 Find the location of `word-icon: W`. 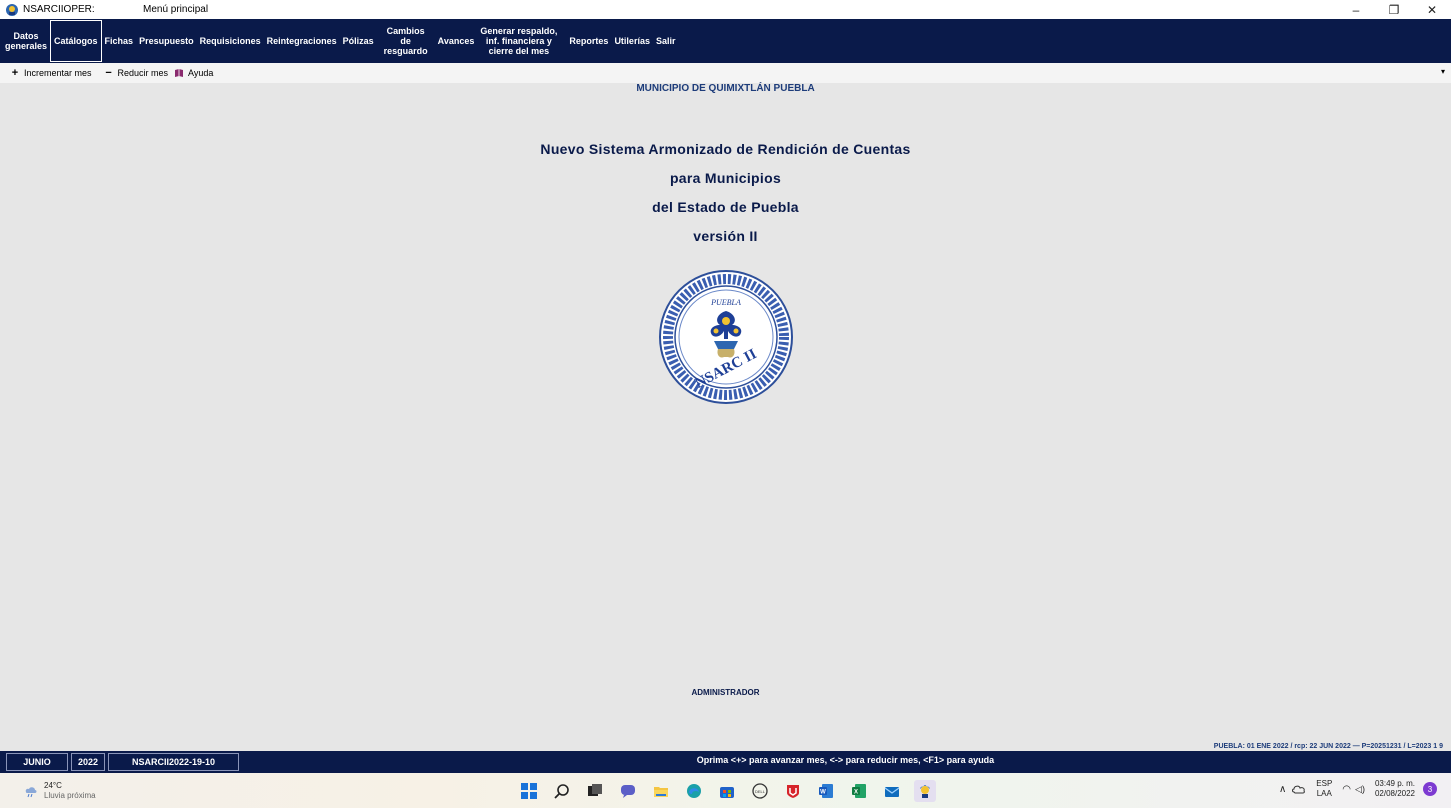

word-icon: W is located at coordinates (826, 791).